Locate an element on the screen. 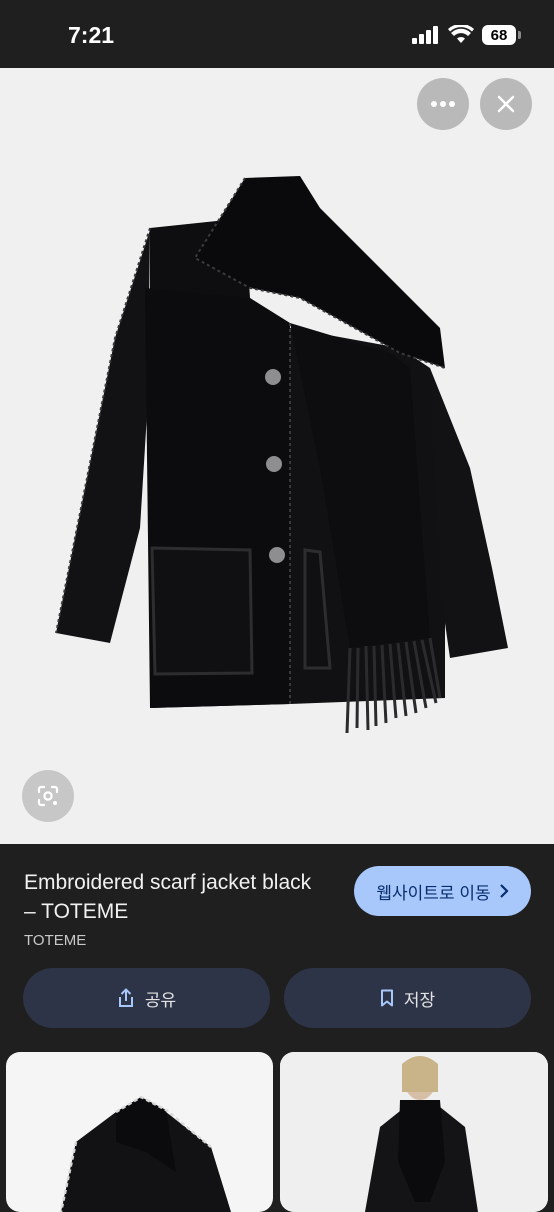 The height and width of the screenshot is (1212, 554). save-button: 저장 is located at coordinates (407, 998).